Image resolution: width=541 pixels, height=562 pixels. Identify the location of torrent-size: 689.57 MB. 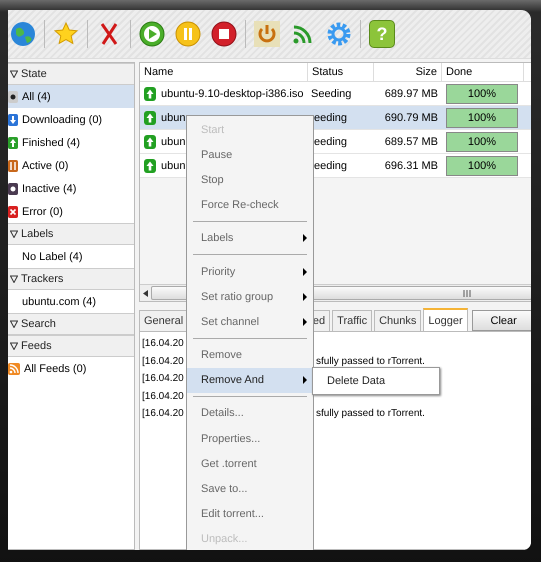
(411, 142).